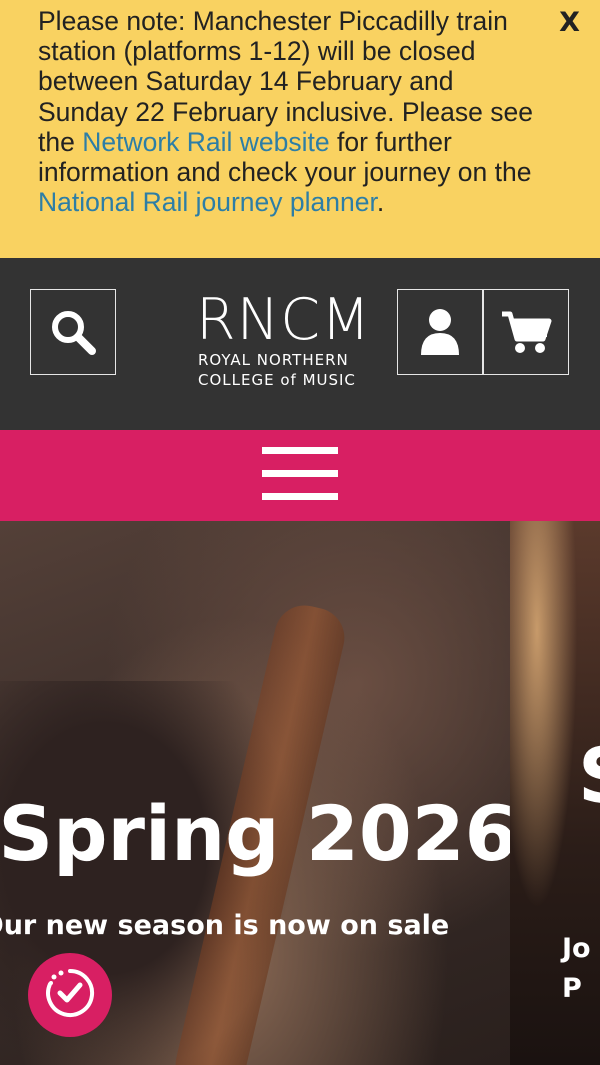 The image size is (600, 1065). I want to click on network-rail-link: Network Rail website, so click(205, 142).